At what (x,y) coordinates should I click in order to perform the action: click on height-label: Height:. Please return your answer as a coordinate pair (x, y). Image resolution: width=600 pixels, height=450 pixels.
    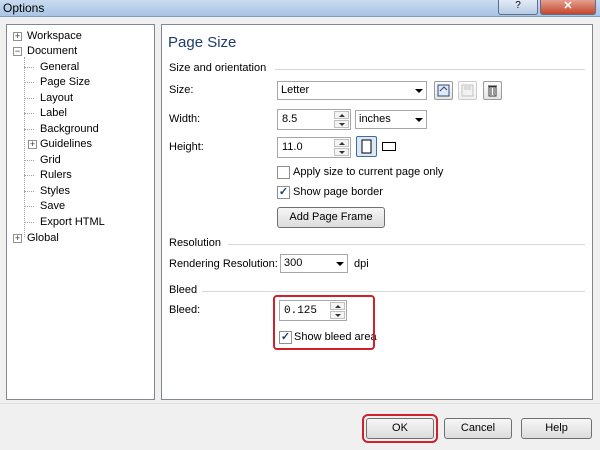
    Looking at the image, I should click on (186, 147).